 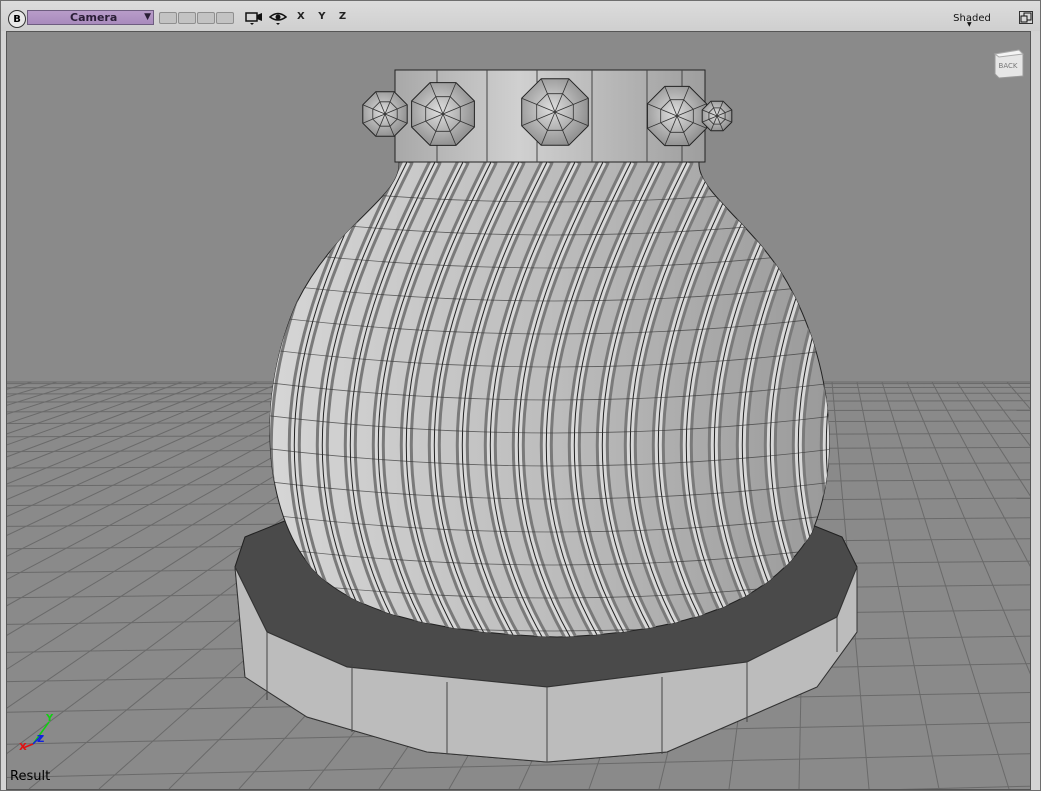 What do you see at coordinates (17, 19) in the screenshot?
I see `panel-menu-button: B` at bounding box center [17, 19].